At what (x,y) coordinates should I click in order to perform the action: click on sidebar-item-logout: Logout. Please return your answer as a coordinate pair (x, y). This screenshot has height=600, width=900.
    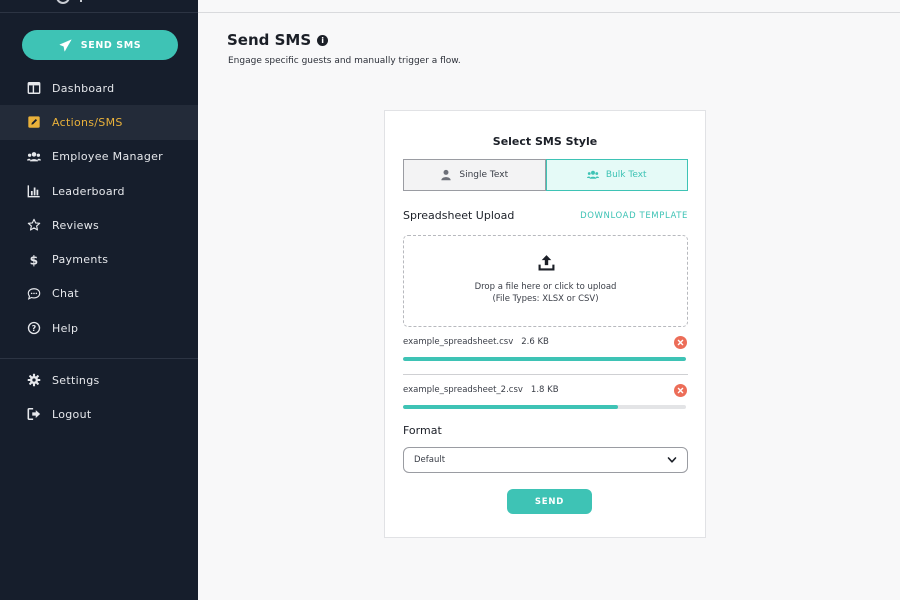
    Looking at the image, I should click on (99, 414).